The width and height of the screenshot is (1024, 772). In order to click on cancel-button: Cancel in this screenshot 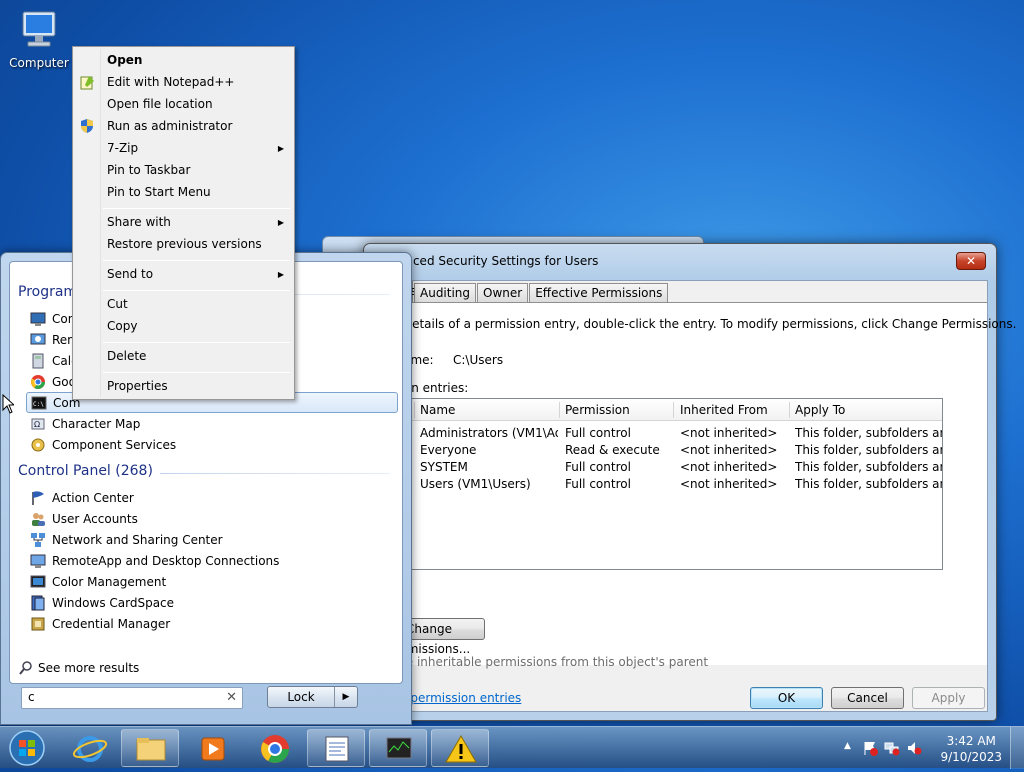, I will do `click(867, 698)`.